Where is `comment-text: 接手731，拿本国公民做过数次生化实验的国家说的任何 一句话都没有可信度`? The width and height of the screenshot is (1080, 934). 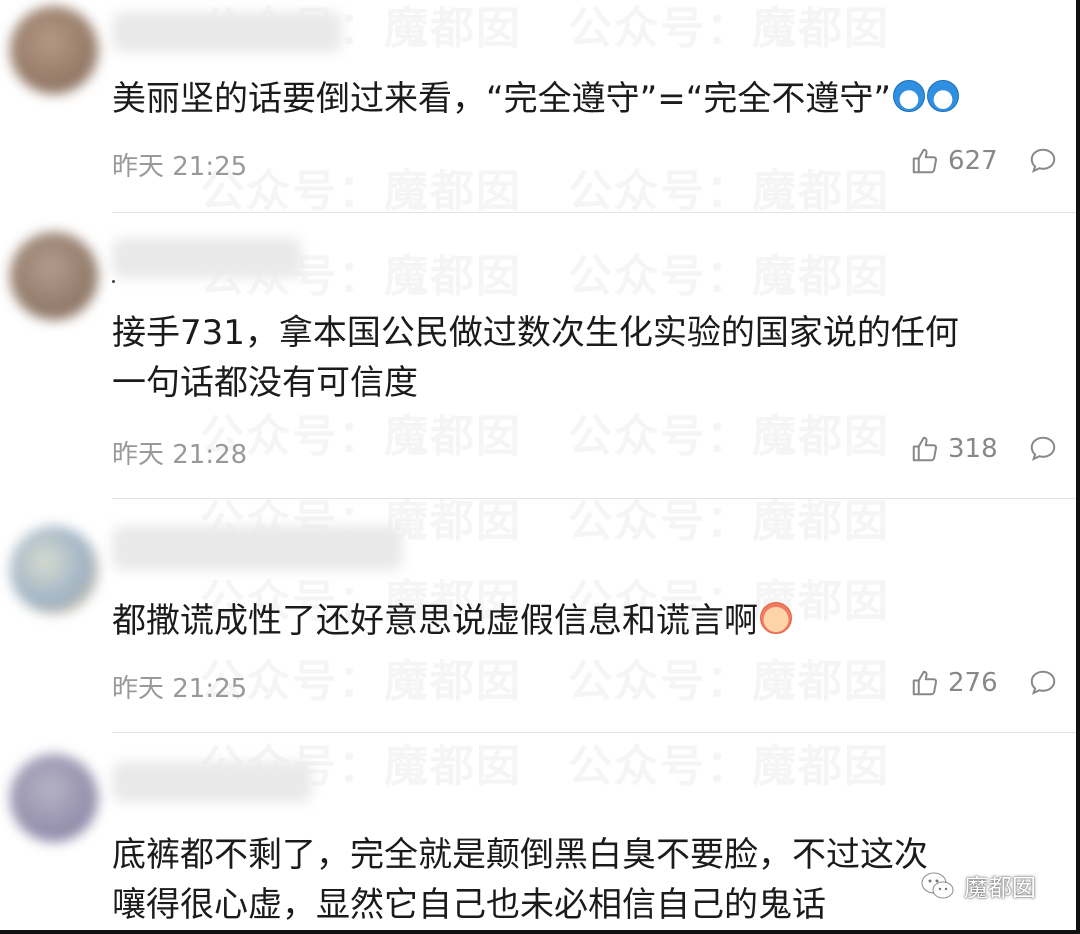
comment-text: 接手731，拿本国公民做过数次生化实验的国家说的任何 一句话都没有可信度 is located at coordinates (535, 358).